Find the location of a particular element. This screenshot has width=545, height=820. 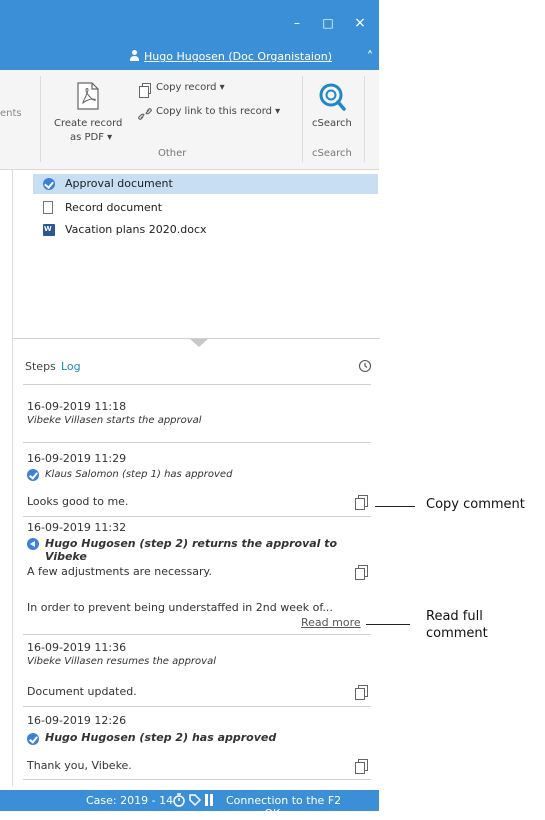

tab-steps: Steps is located at coordinates (40, 366).